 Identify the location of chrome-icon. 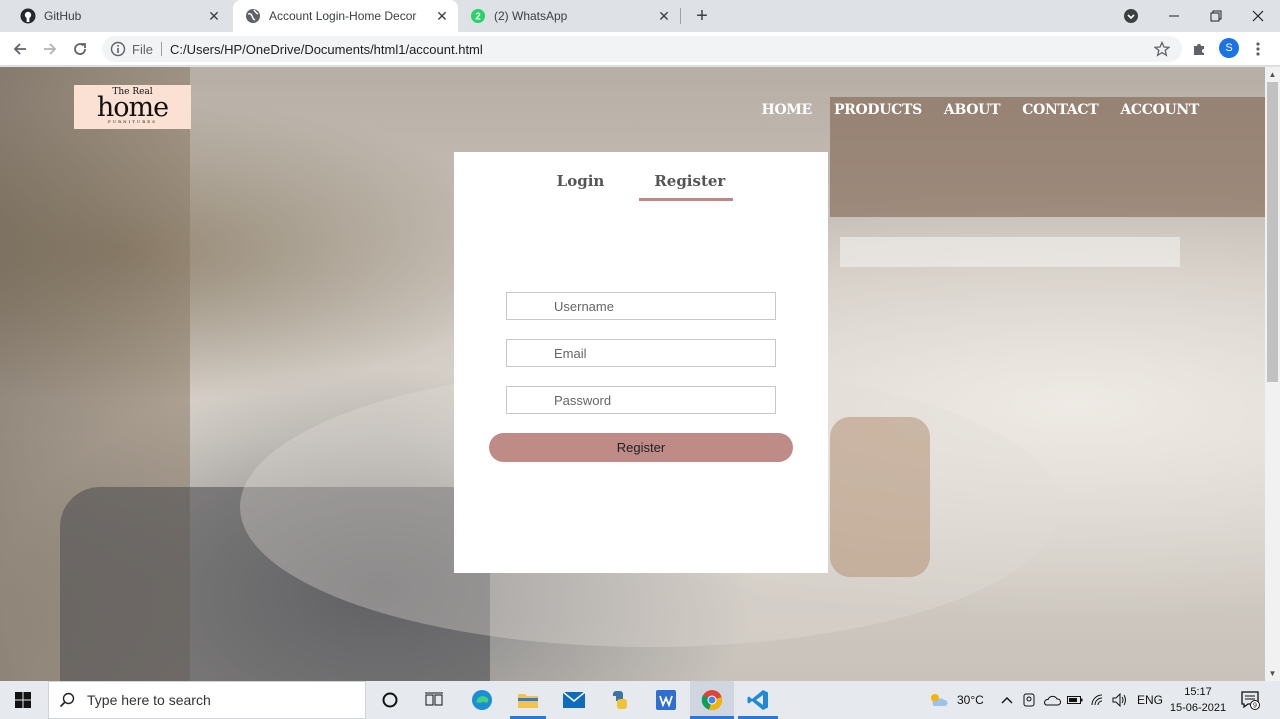
(712, 700).